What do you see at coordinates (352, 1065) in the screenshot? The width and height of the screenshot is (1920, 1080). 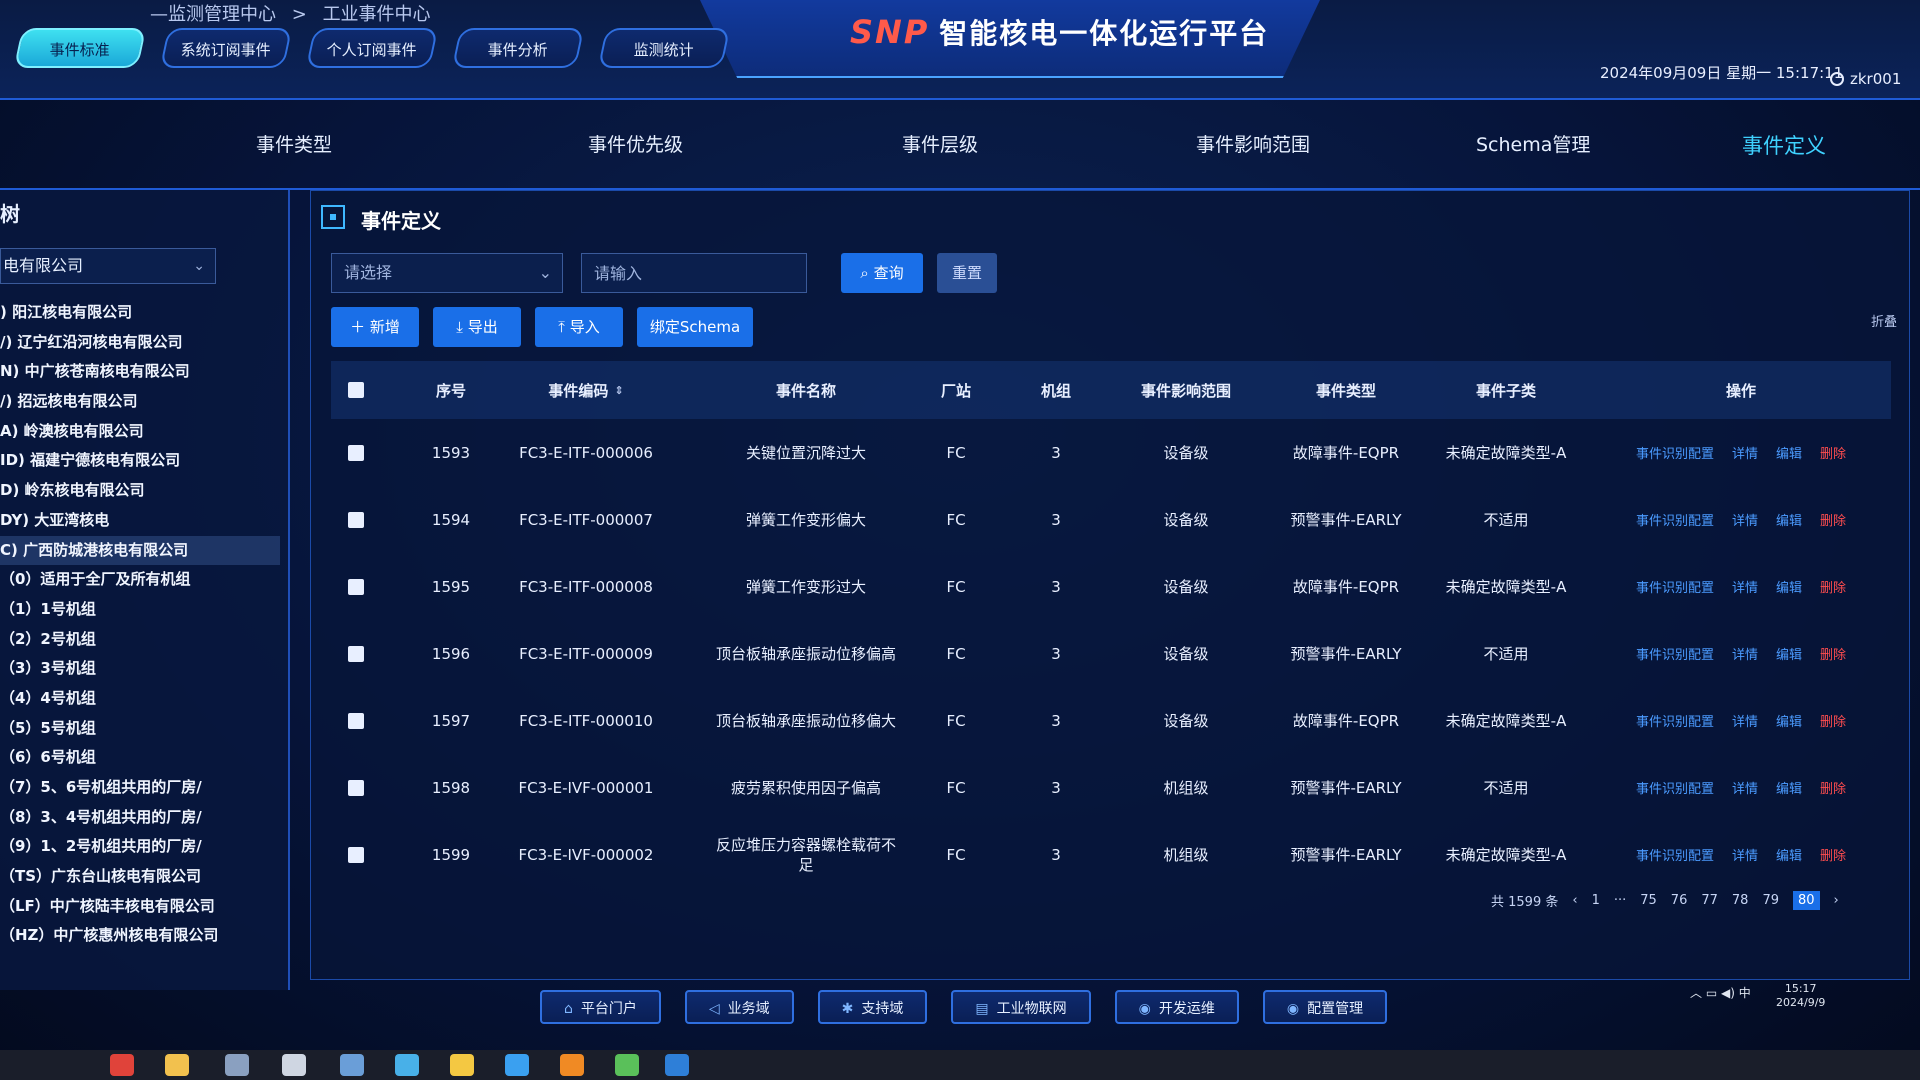 I see `window-icon` at bounding box center [352, 1065].